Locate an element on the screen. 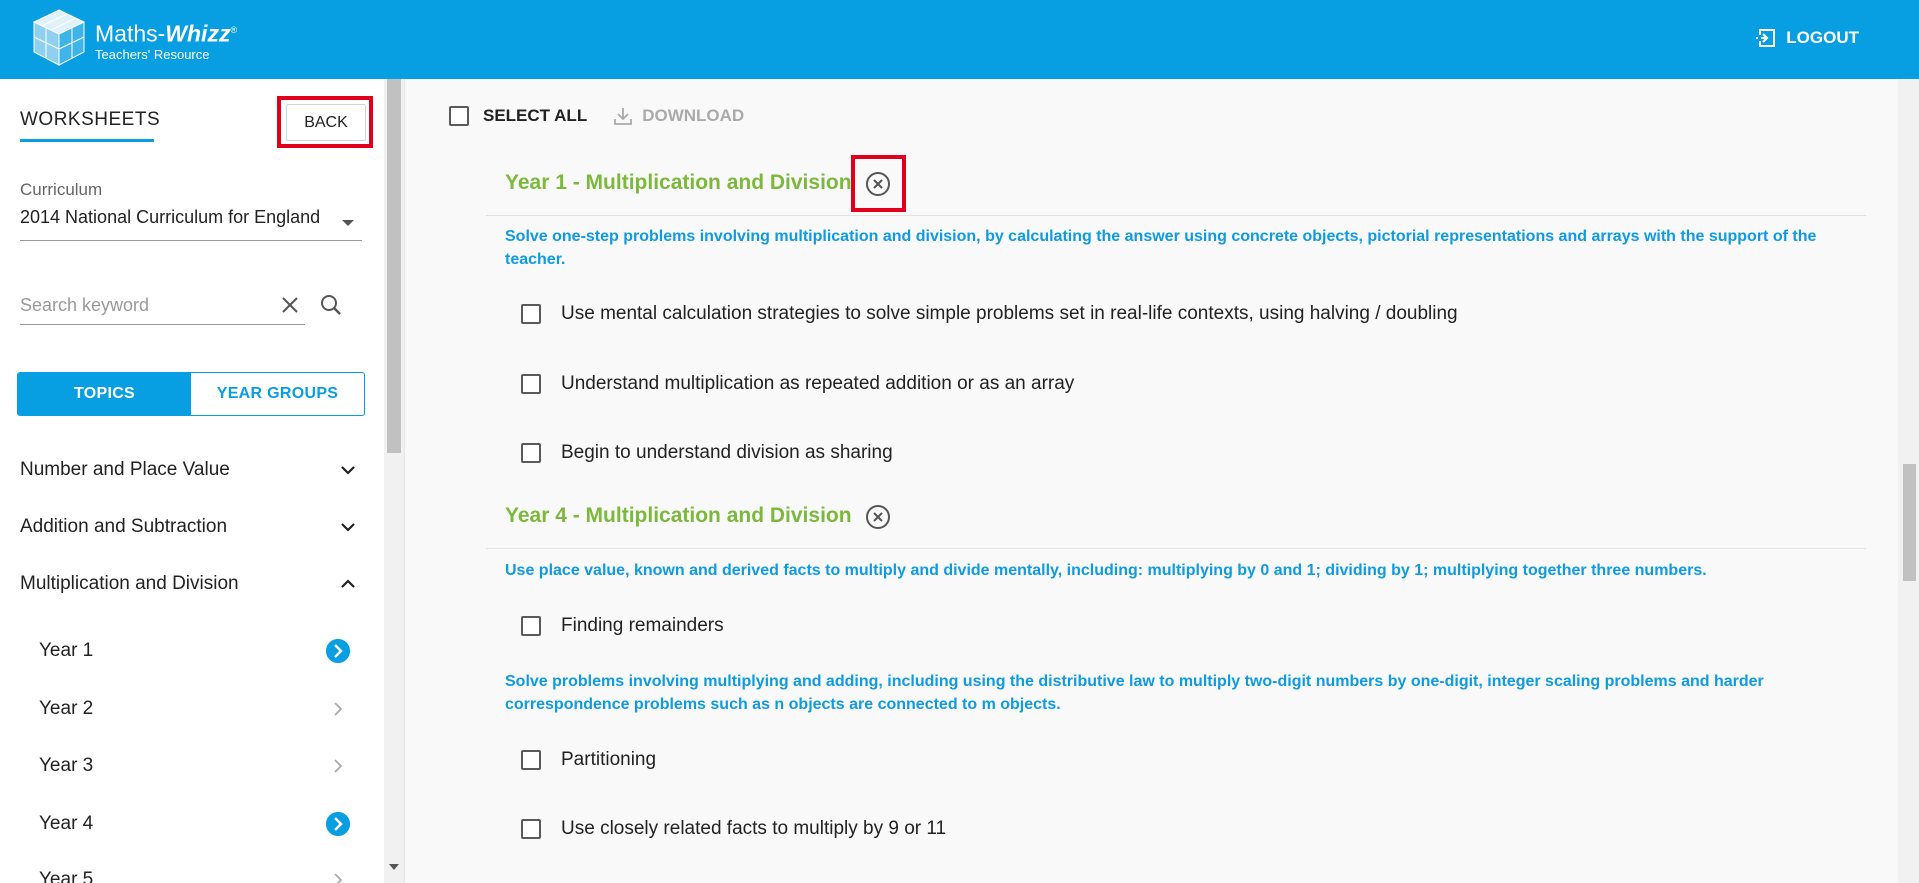 The image size is (1919, 883). download-button: DOWNLOAD is located at coordinates (693, 116).